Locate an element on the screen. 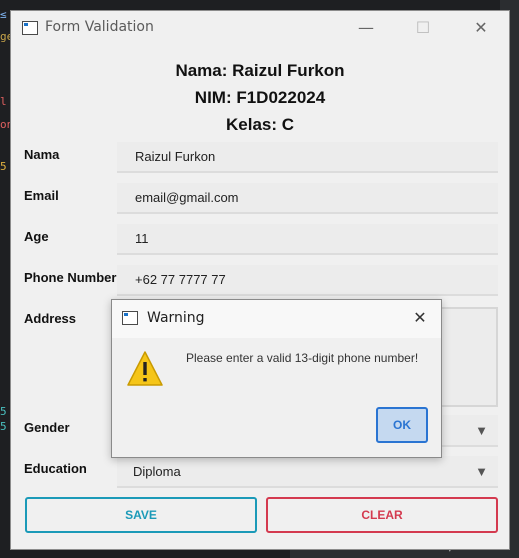  ok-button: OK is located at coordinates (402, 425).